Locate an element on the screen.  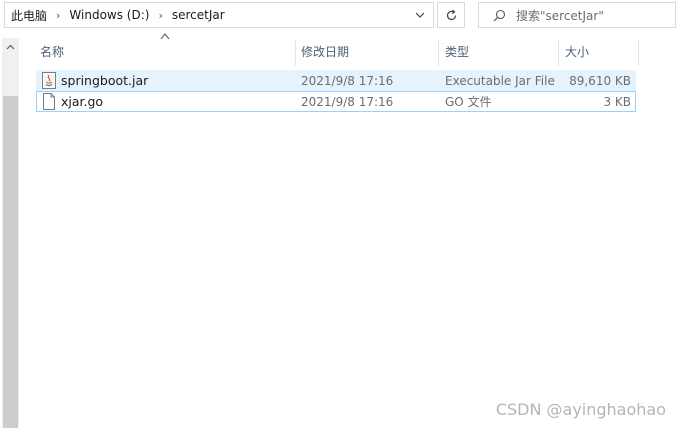
file-row: xjar.go 2021/9/8 17:16 GO 文件 3 KB is located at coordinates (336, 101).